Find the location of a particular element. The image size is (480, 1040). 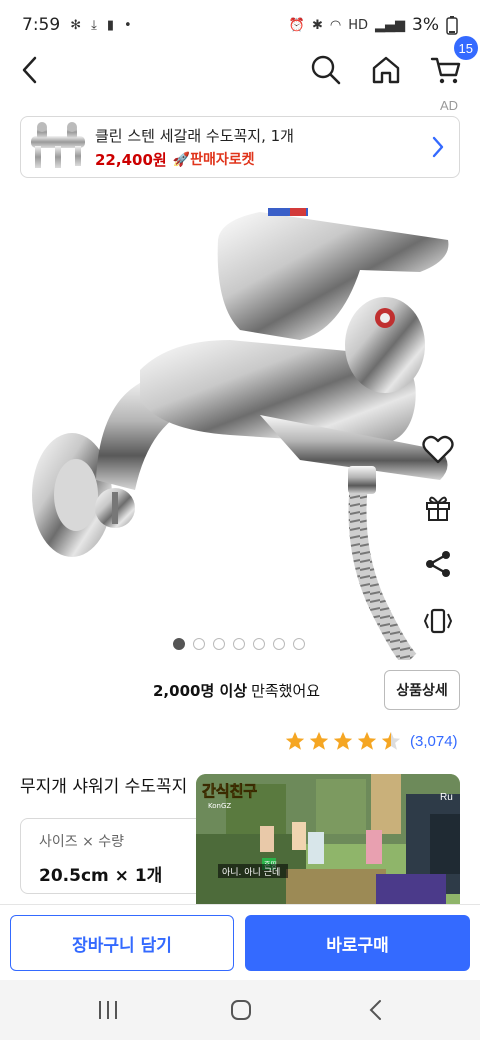

bluetooth-icon: ✱ is located at coordinates (317, 25).